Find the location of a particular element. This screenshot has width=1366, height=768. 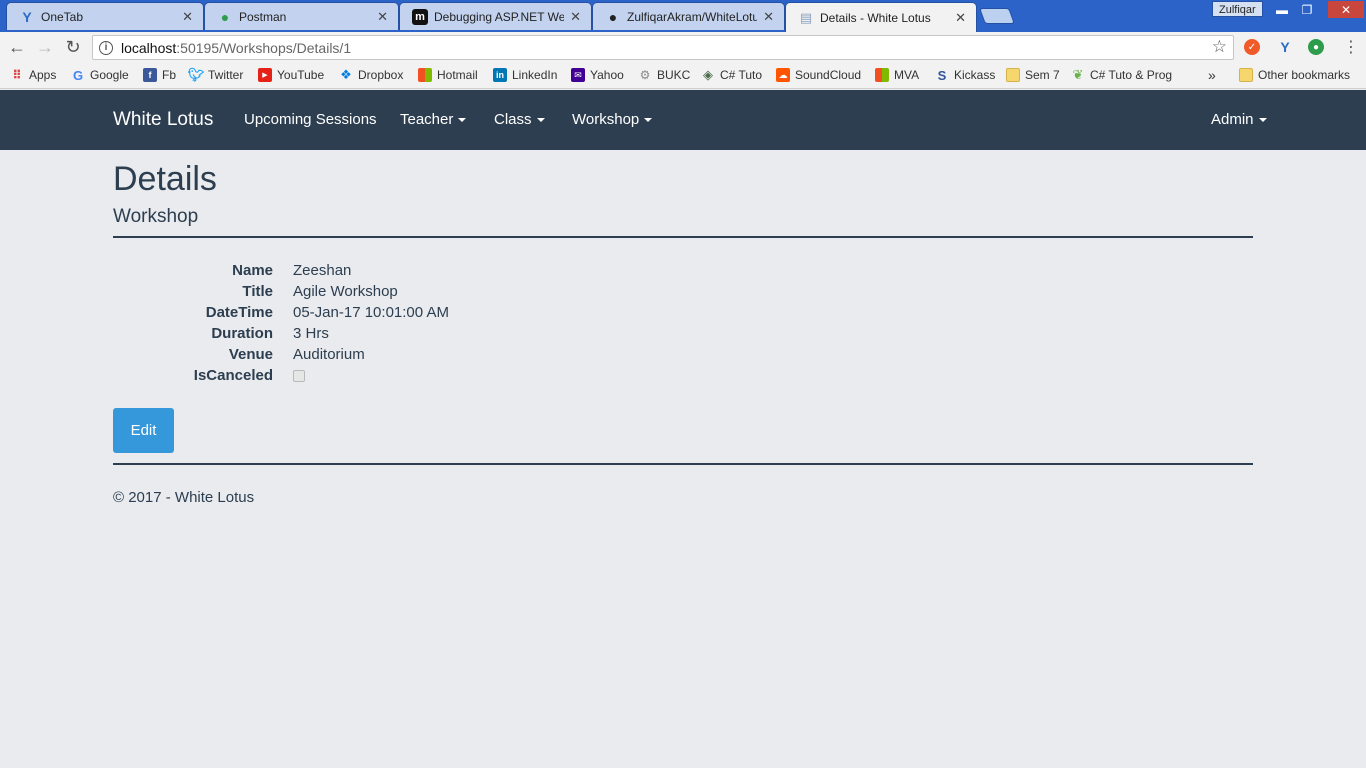

bookmark-mva: MVA is located at coordinates (897, 75).